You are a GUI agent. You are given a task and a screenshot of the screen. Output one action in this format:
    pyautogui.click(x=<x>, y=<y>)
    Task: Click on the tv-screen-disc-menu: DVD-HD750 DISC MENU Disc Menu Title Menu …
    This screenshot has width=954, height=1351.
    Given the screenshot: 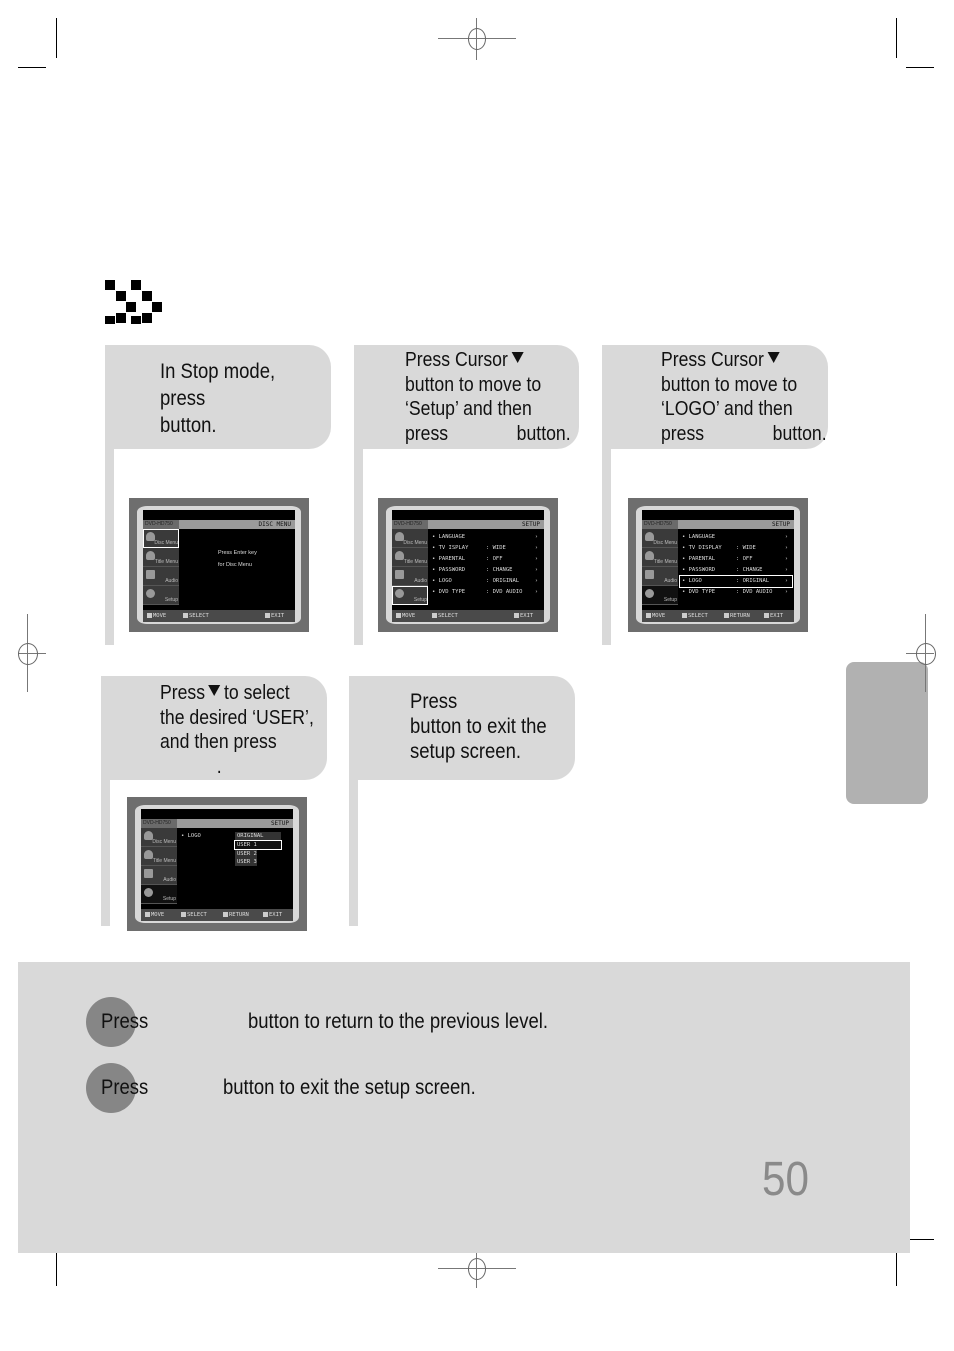 What is the action you would take?
    pyautogui.click(x=219, y=565)
    